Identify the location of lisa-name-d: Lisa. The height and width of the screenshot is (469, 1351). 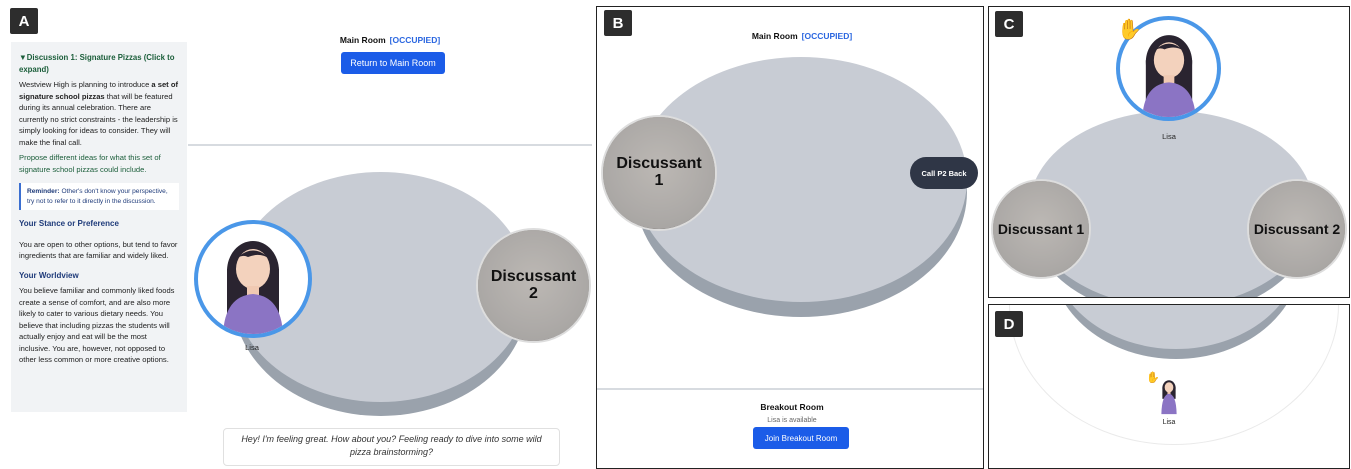
(1169, 422).